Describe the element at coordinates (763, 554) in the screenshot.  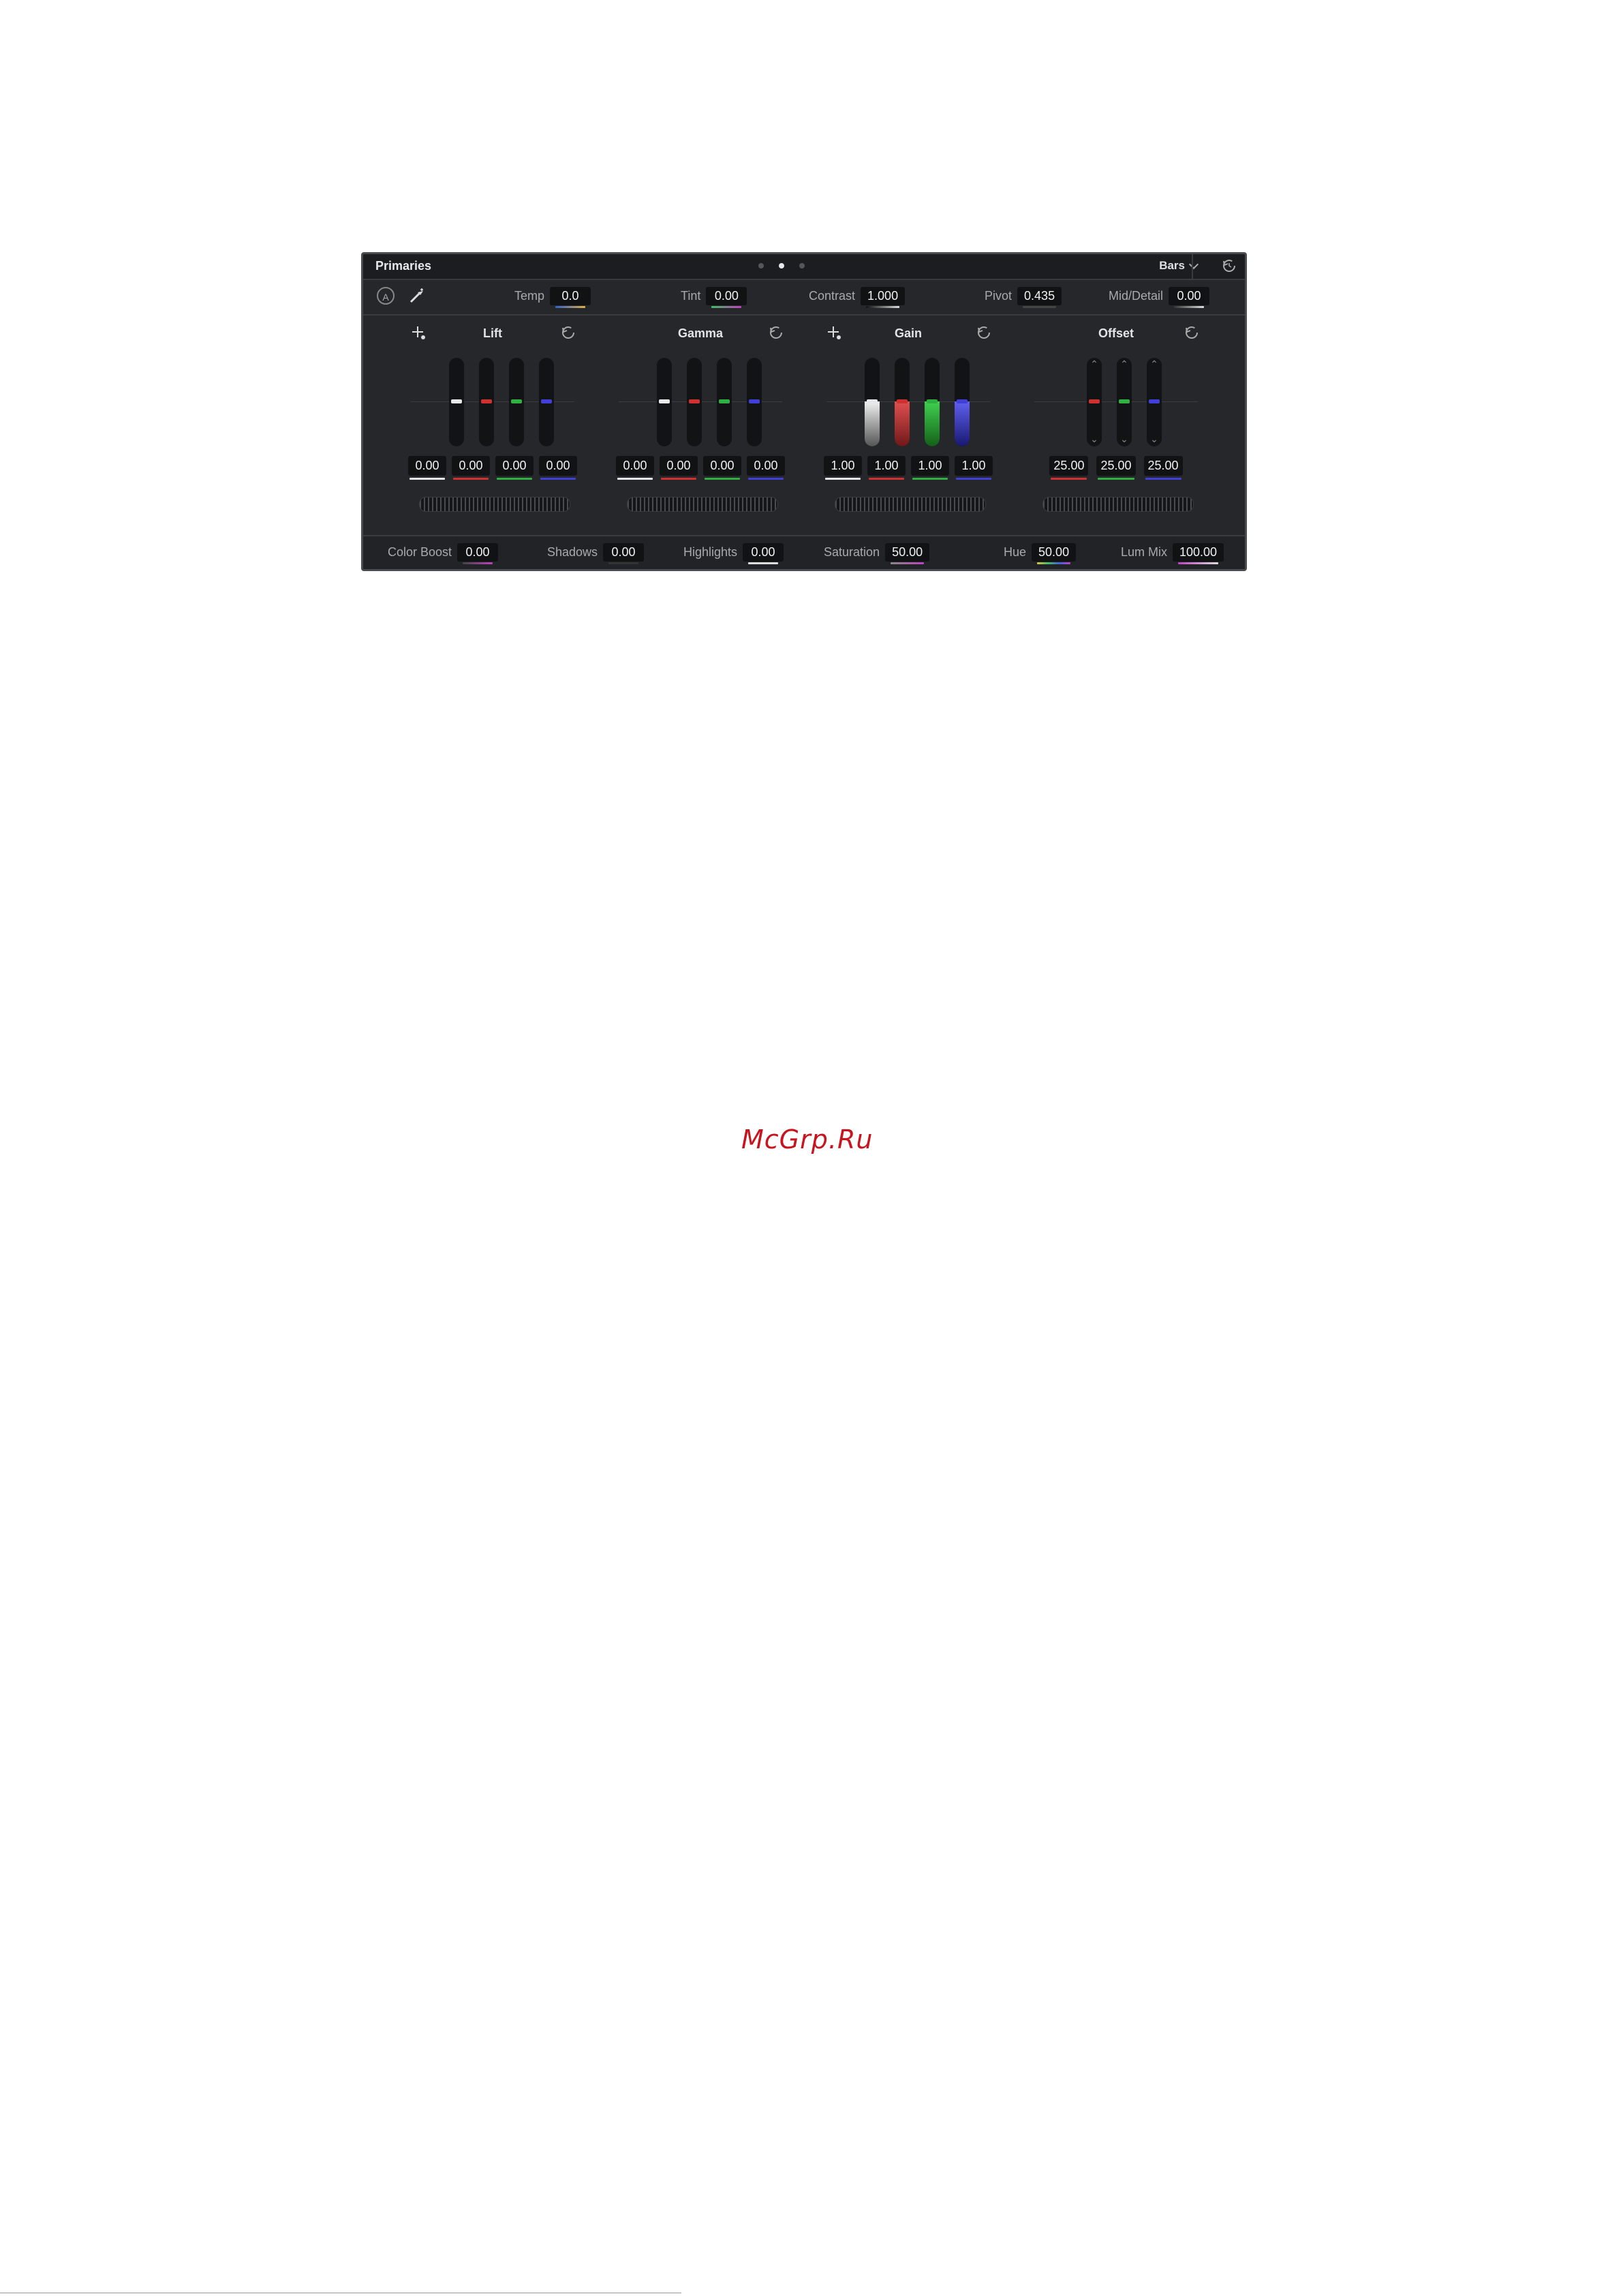
I see `highlights-field: 0.00` at that location.